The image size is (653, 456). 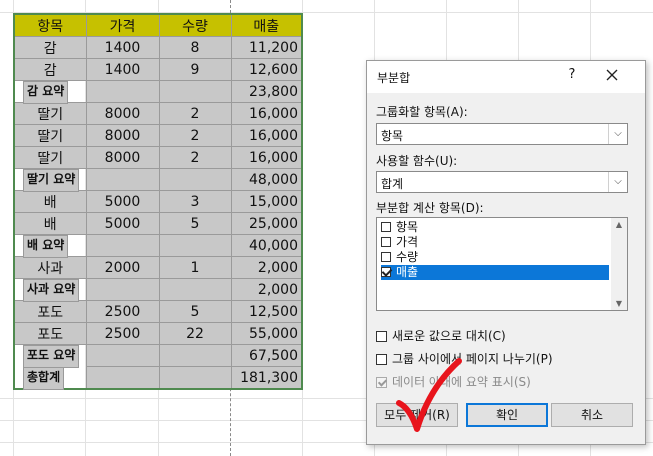 What do you see at coordinates (195, 333) in the screenshot?
I see `cell-qty: 22` at bounding box center [195, 333].